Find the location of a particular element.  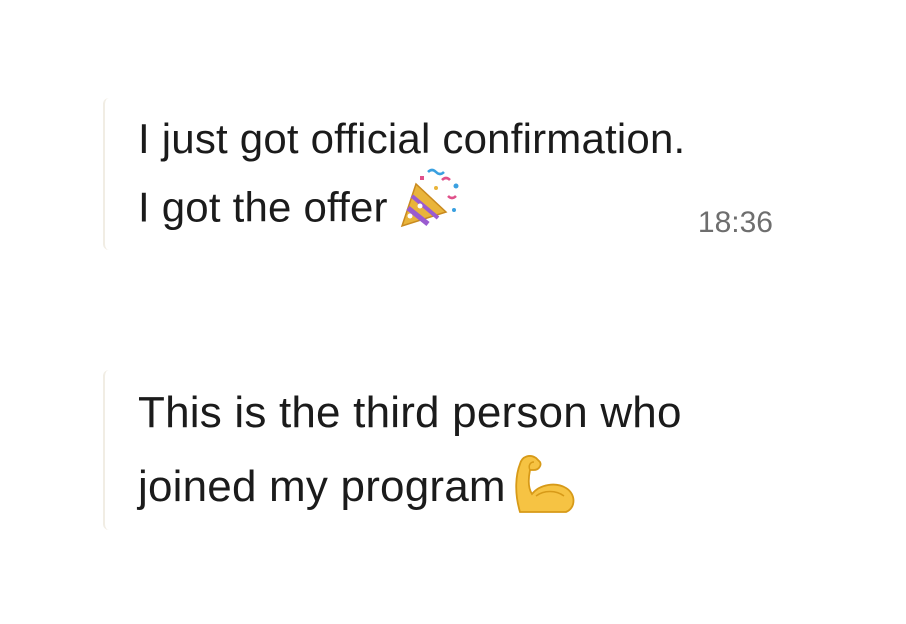

message-line: joined my program is located at coordinates (410, 489).